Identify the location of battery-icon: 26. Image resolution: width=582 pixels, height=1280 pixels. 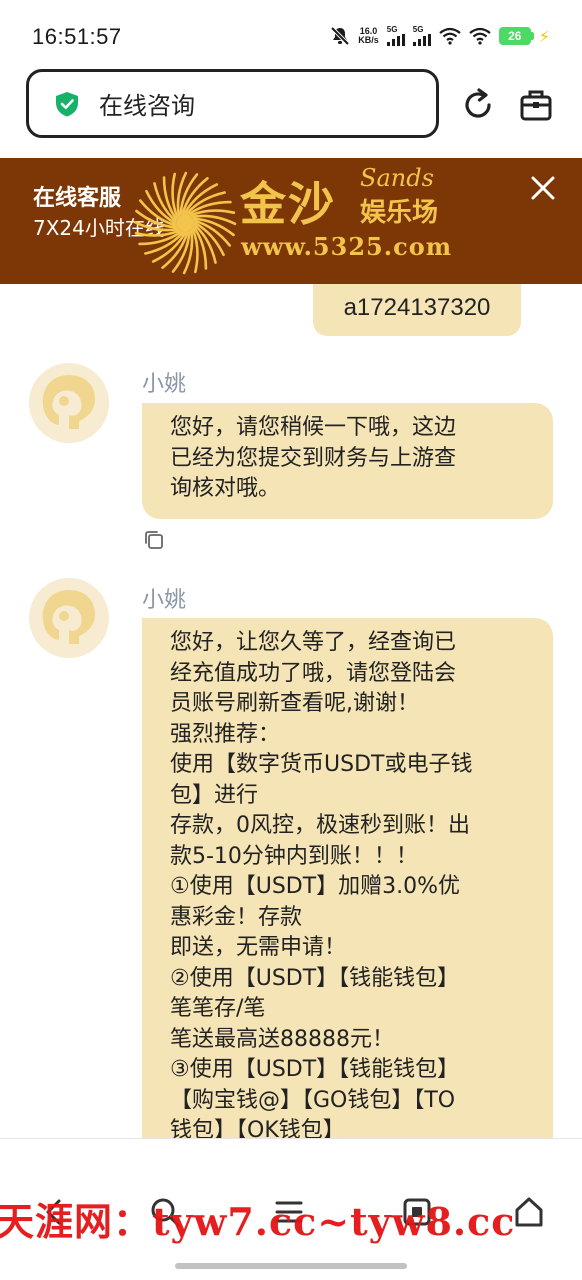
(516, 36).